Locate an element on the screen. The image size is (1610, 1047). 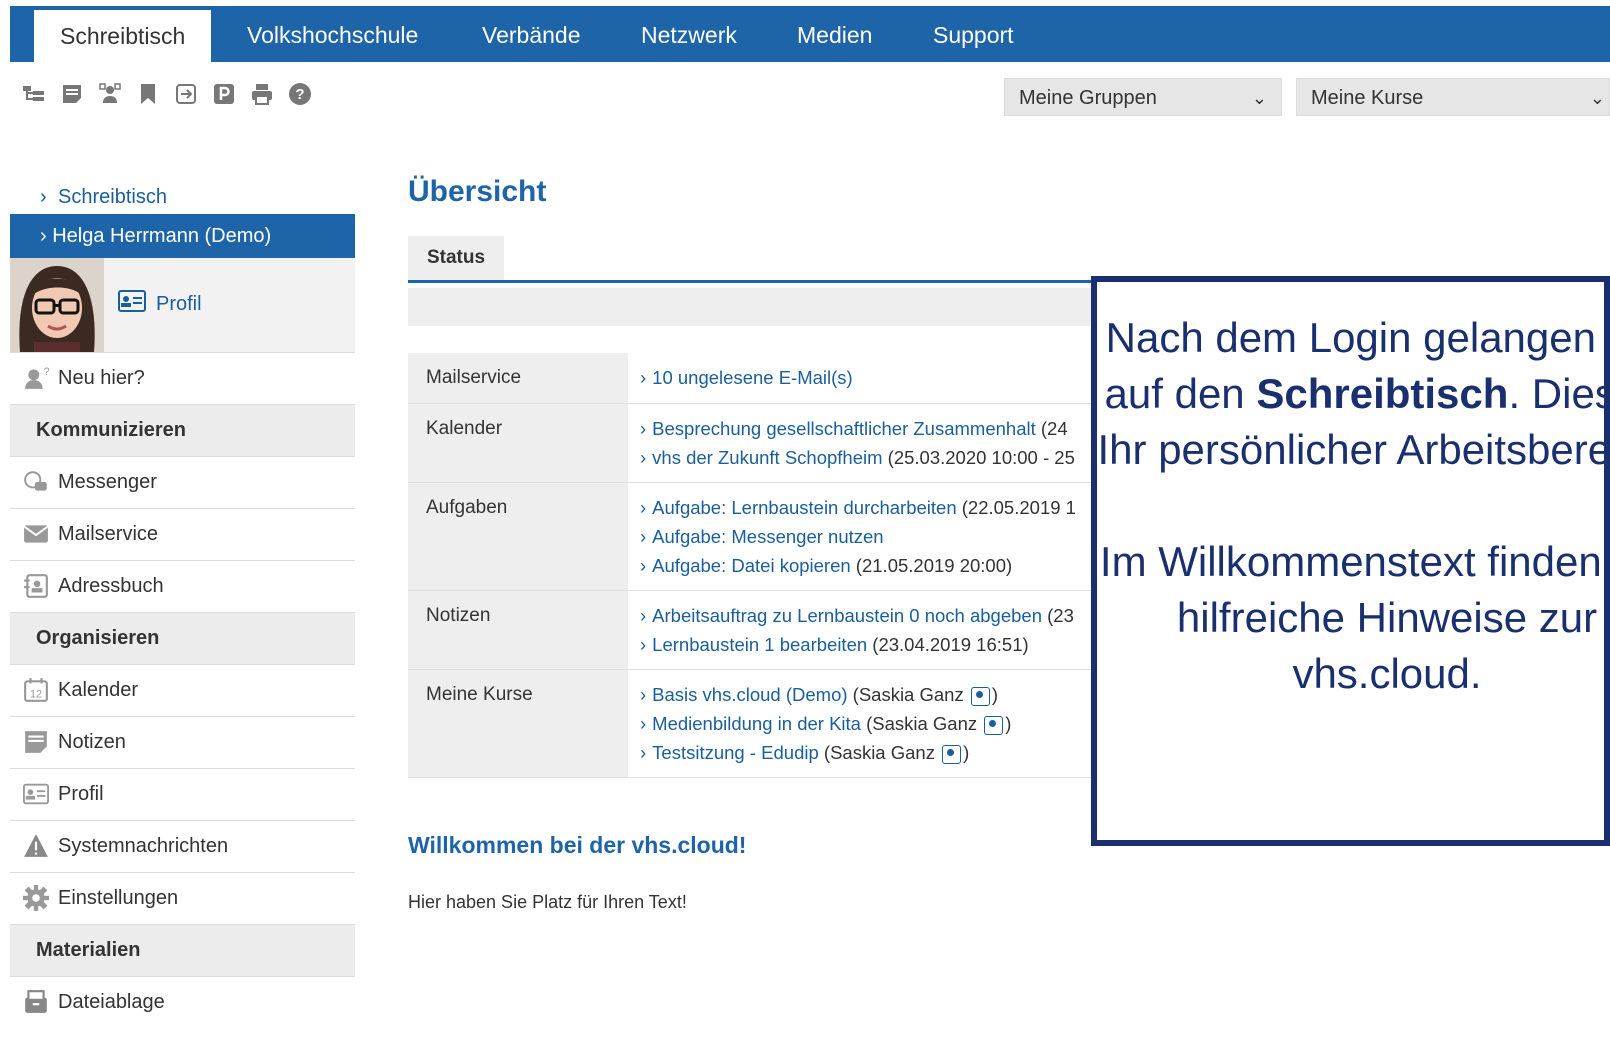
sidebar-item-notizen: Notizen is located at coordinates (182, 743).